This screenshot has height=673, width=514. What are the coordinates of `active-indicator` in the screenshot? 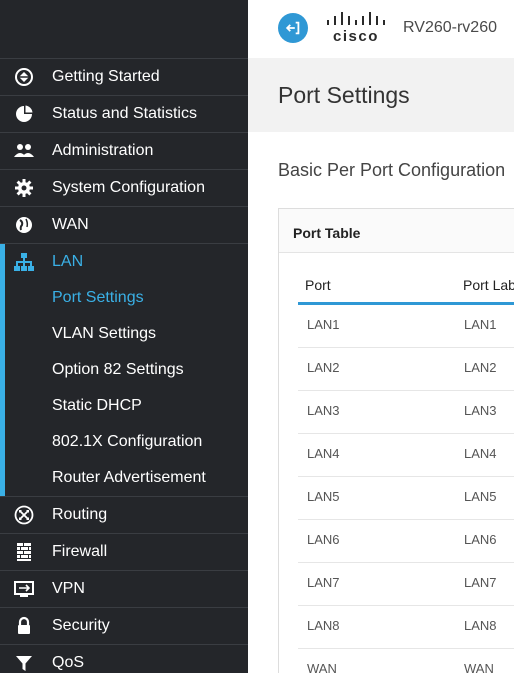 It's located at (2, 370).